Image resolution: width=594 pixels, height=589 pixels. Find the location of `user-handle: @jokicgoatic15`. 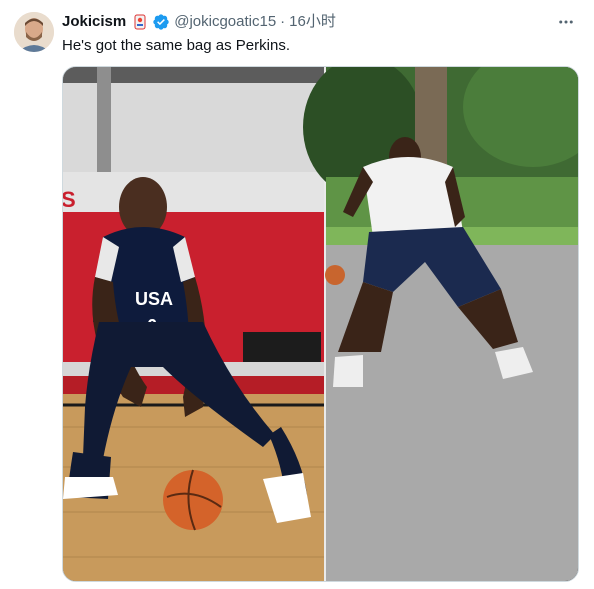

user-handle: @jokicgoatic15 is located at coordinates (225, 22).